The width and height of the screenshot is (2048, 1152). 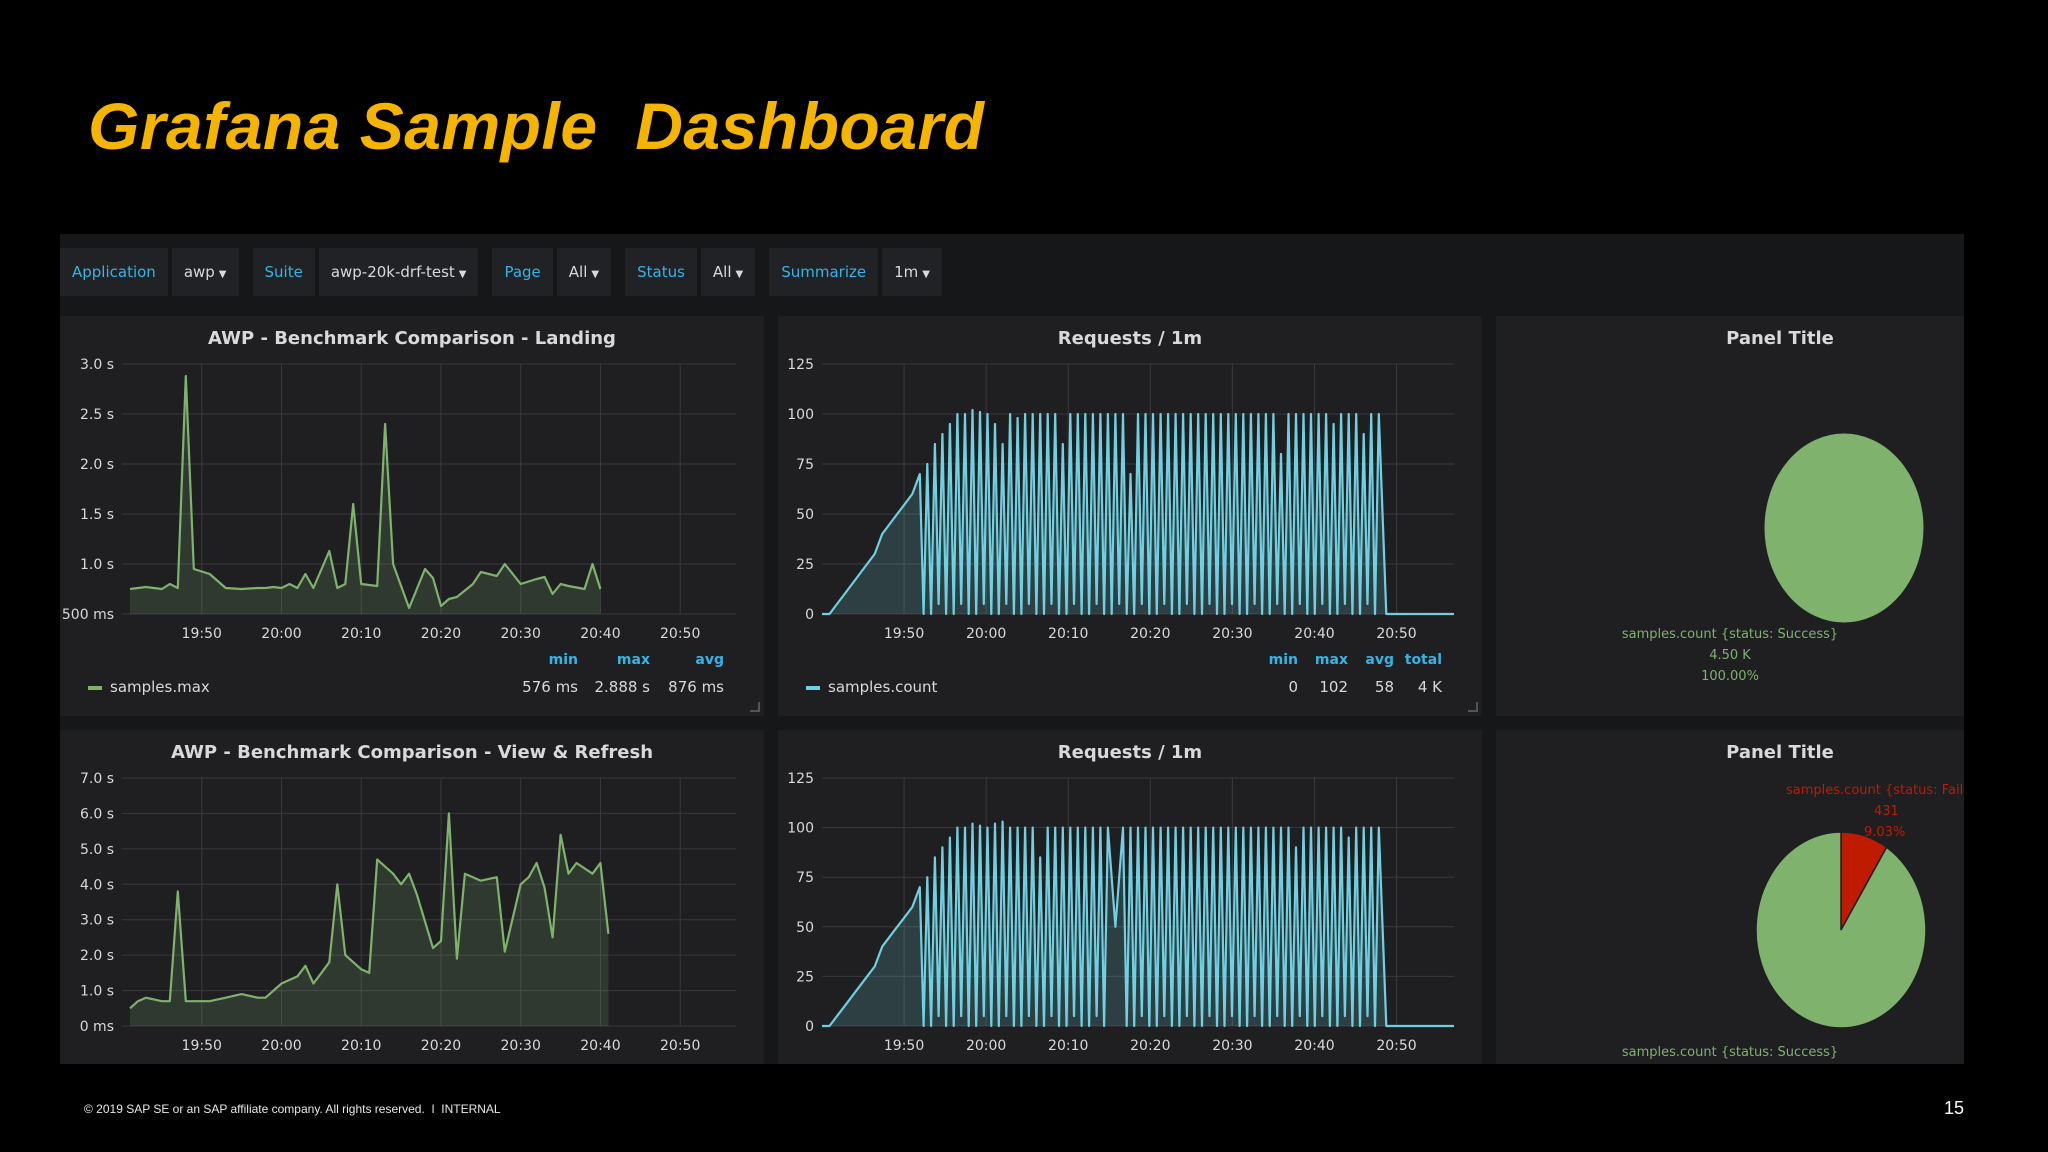 What do you see at coordinates (622, 687) in the screenshot?
I see `legend-value: 2.888 s` at bounding box center [622, 687].